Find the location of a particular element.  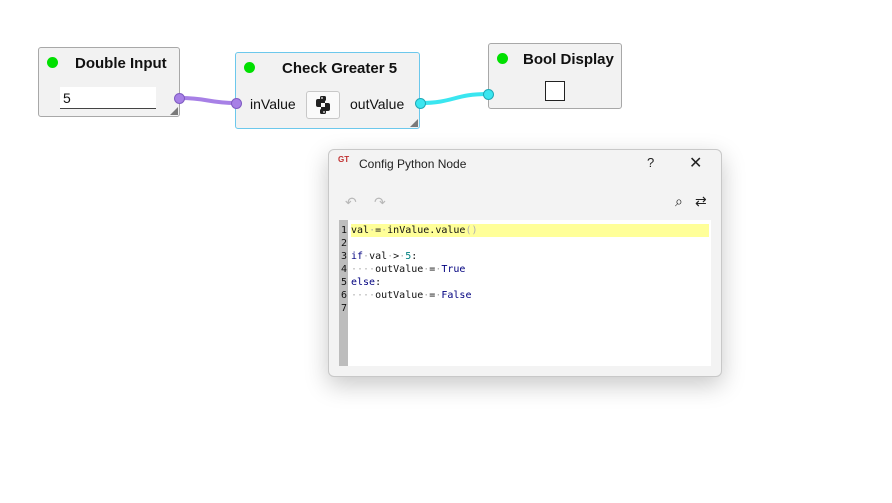

double-input-node: Double Input is located at coordinates (111, 82).